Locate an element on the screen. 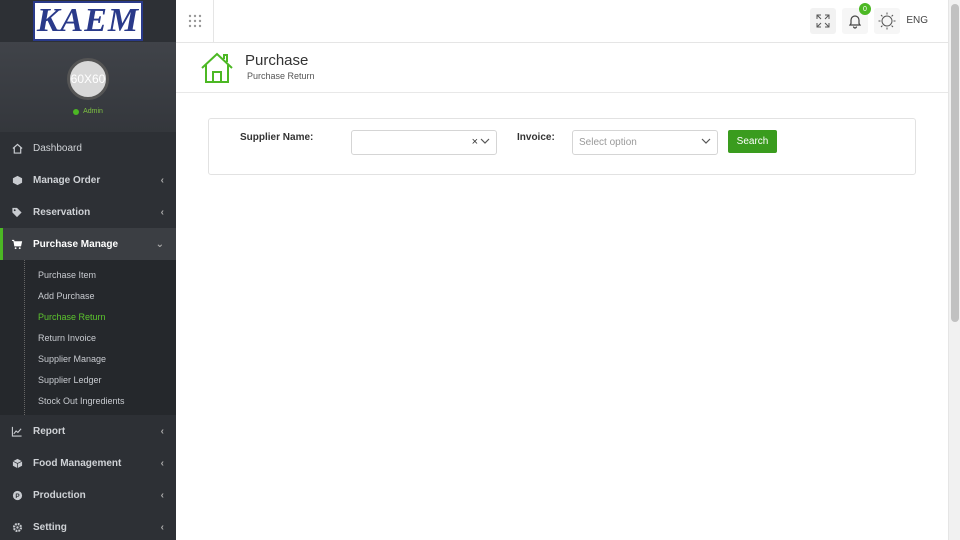 The width and height of the screenshot is (960, 540). sidebar-item-production: P Production ‹ is located at coordinates (88, 495).